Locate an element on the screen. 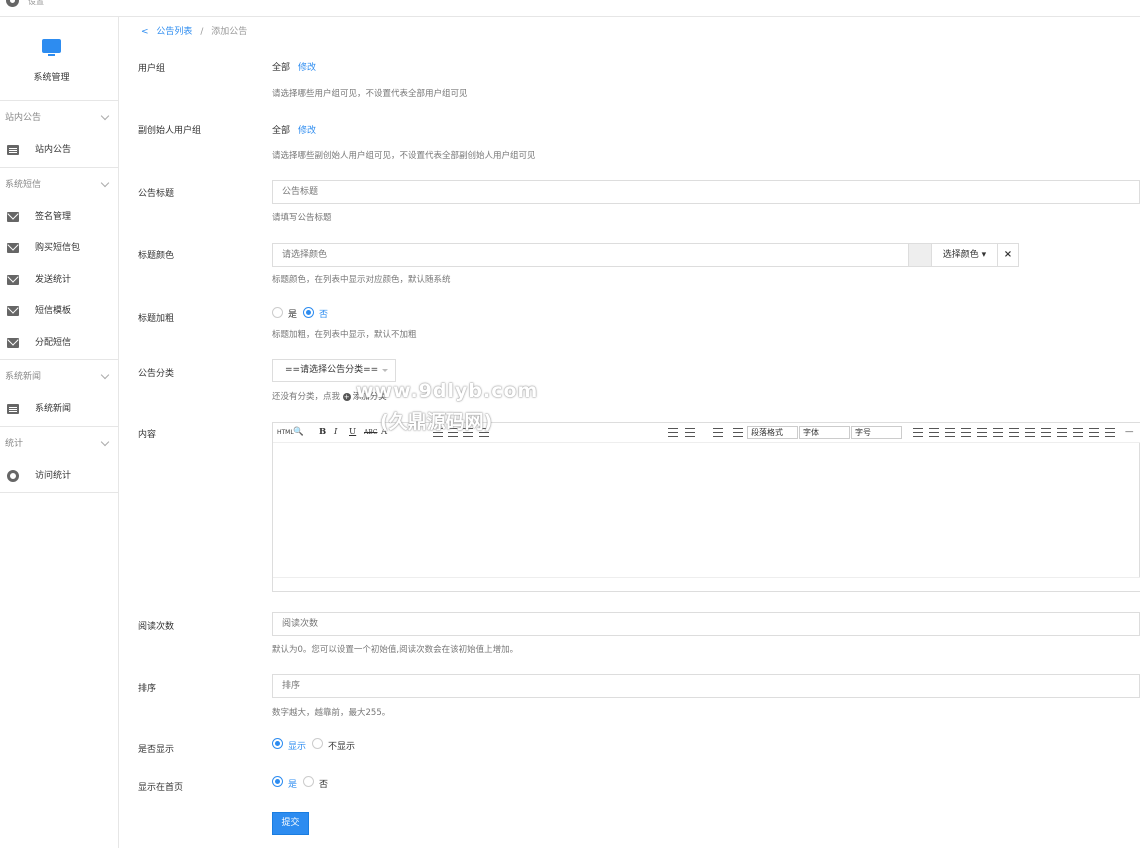 The image size is (1140, 848). system-title: 系统管理 is located at coordinates (51, 78).